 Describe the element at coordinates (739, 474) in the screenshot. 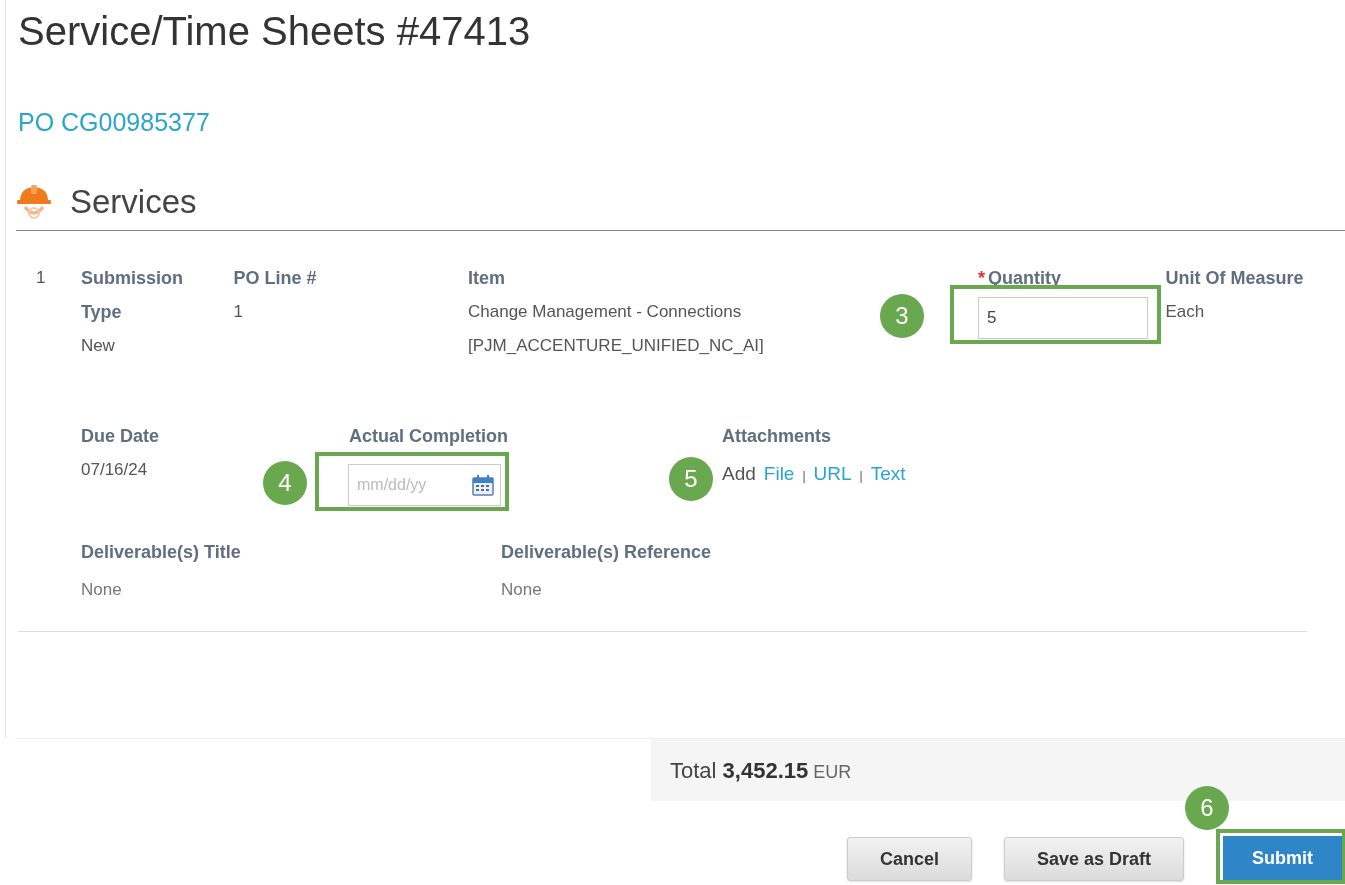

I see `attachments-add-label: Add` at that location.